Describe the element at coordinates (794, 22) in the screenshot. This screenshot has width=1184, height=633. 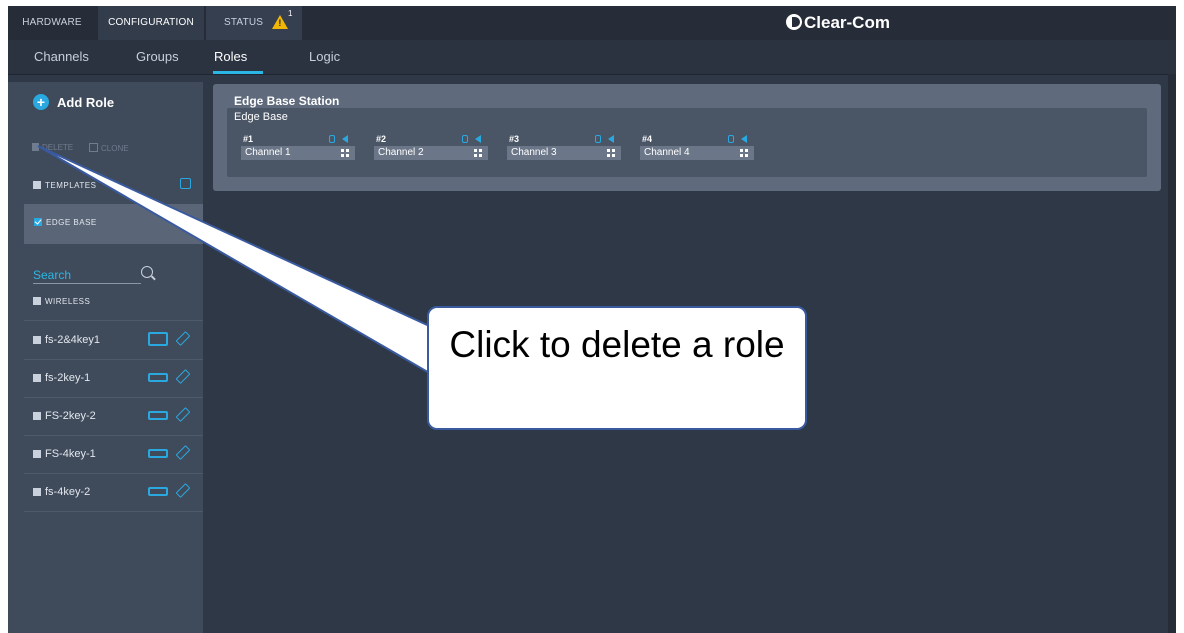
I see `logo-icon` at that location.